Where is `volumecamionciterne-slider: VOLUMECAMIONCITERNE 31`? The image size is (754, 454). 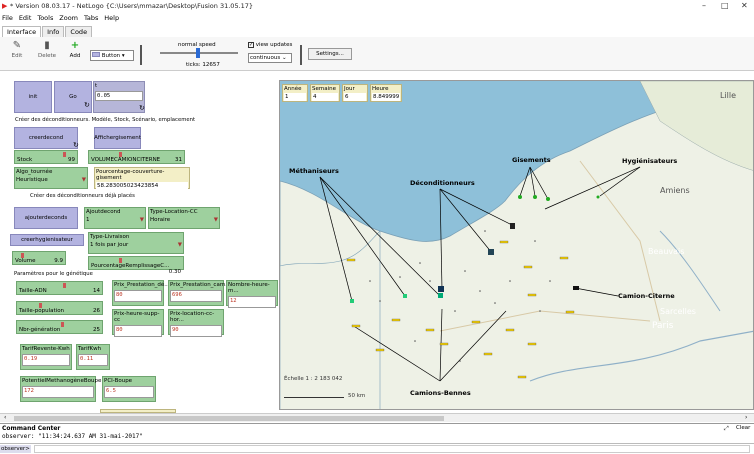 volumecamionciterne-slider: VOLUMECAMIONCITERNE 31 is located at coordinates (136, 157).